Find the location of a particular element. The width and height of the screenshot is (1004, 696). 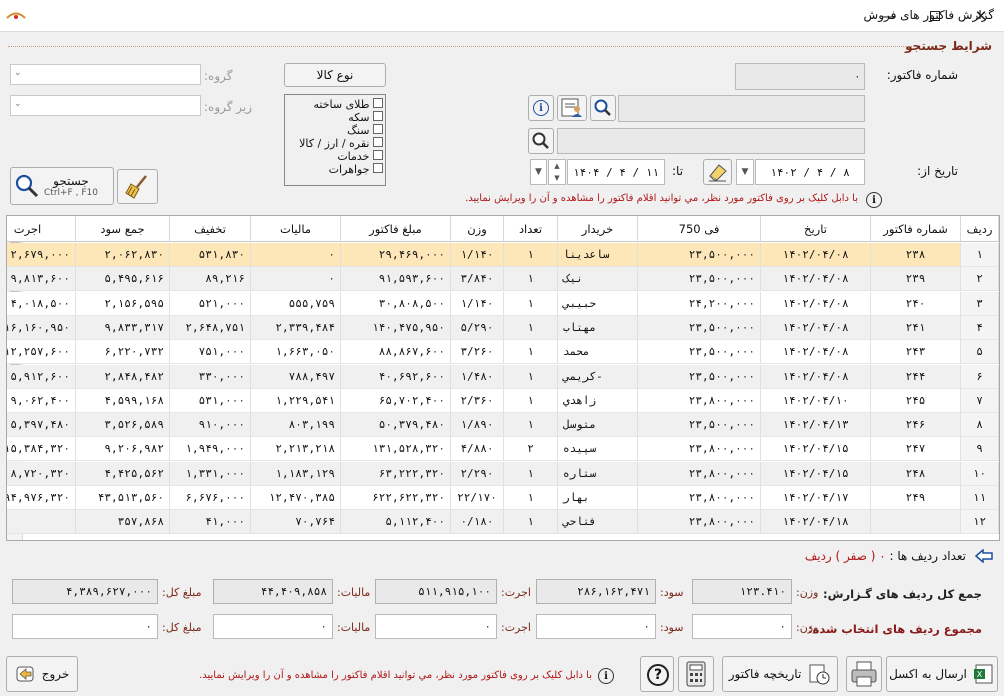

table-cell: ۶,۶۷۶,۰۰۰ is located at coordinates (210, 498).